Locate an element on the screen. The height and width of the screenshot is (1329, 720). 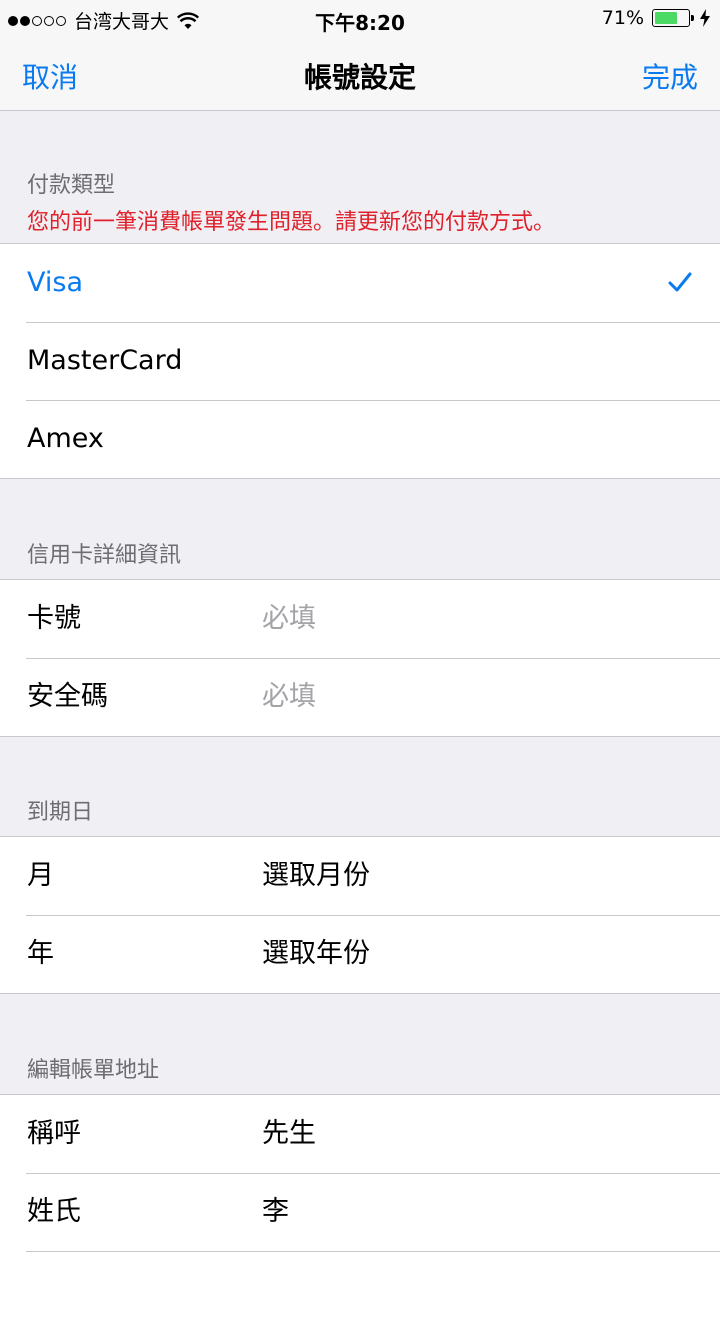
salutation-label: 稱呼 is located at coordinates (54, 1133).